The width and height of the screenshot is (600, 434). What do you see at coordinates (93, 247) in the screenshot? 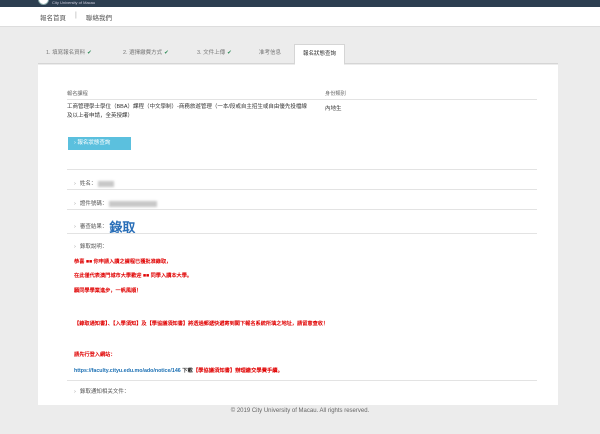
I see `admission-label: 錄取說明：` at bounding box center [93, 247].